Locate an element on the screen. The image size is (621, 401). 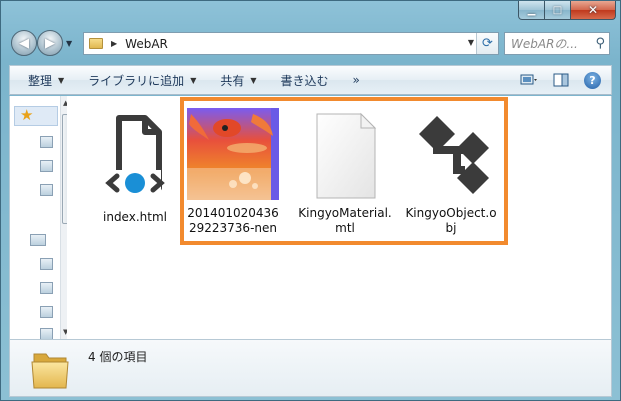
file-item-index-html: index.html is located at coordinates (135, 169).